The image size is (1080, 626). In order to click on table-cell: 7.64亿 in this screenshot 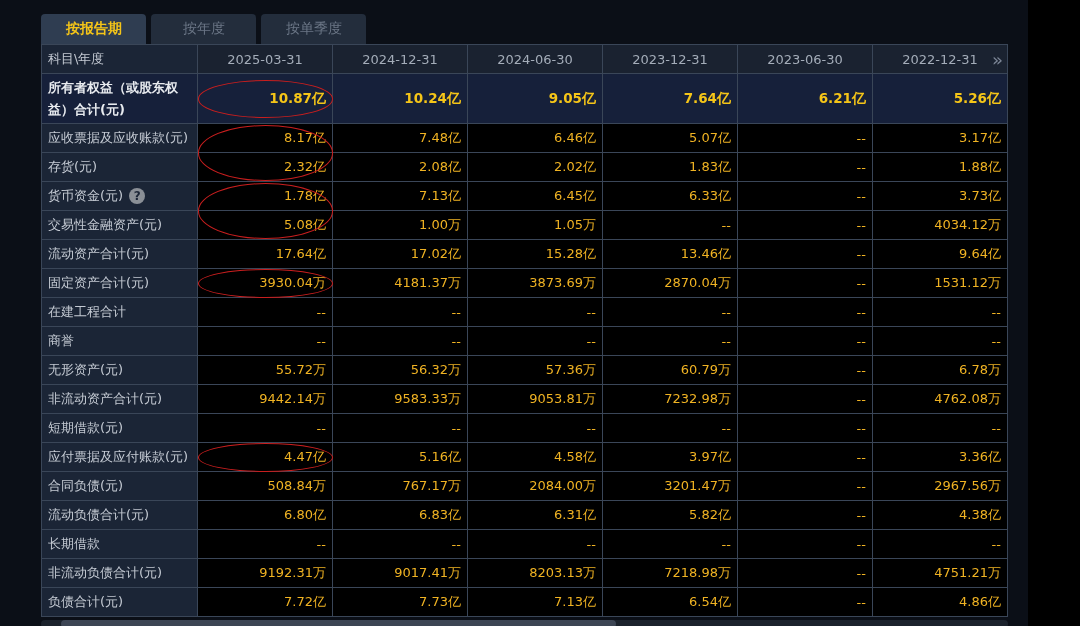, I will do `click(670, 99)`.